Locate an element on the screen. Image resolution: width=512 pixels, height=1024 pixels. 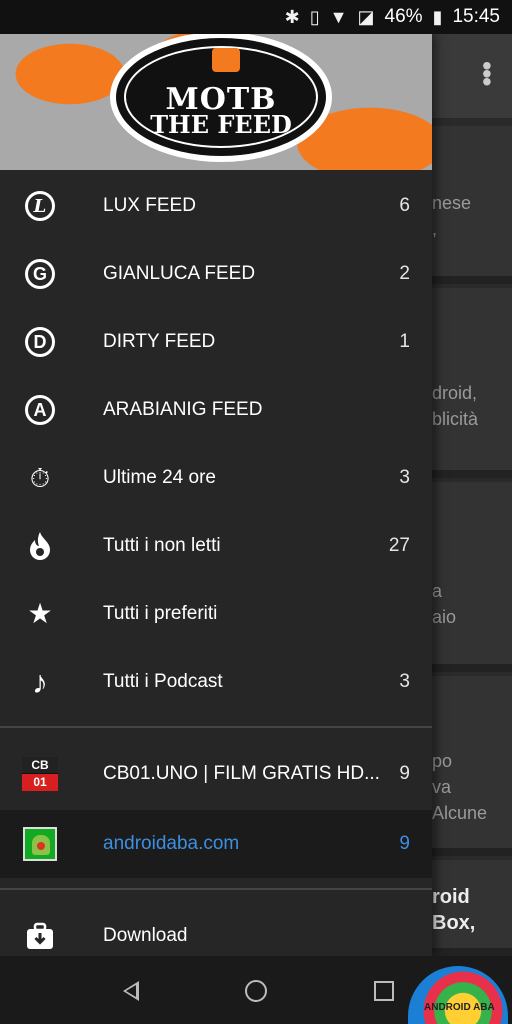
flame-icon is located at coordinates (40, 546).